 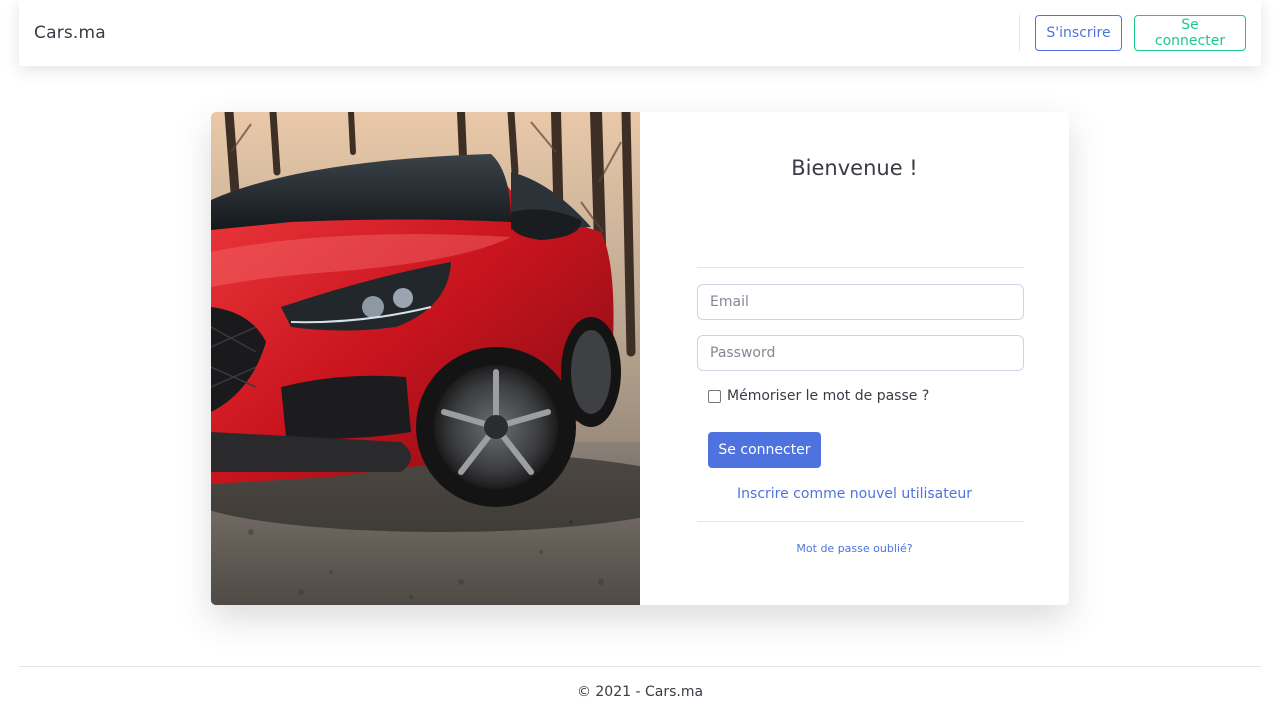 What do you see at coordinates (860, 353) in the screenshot?
I see `password-input` at bounding box center [860, 353].